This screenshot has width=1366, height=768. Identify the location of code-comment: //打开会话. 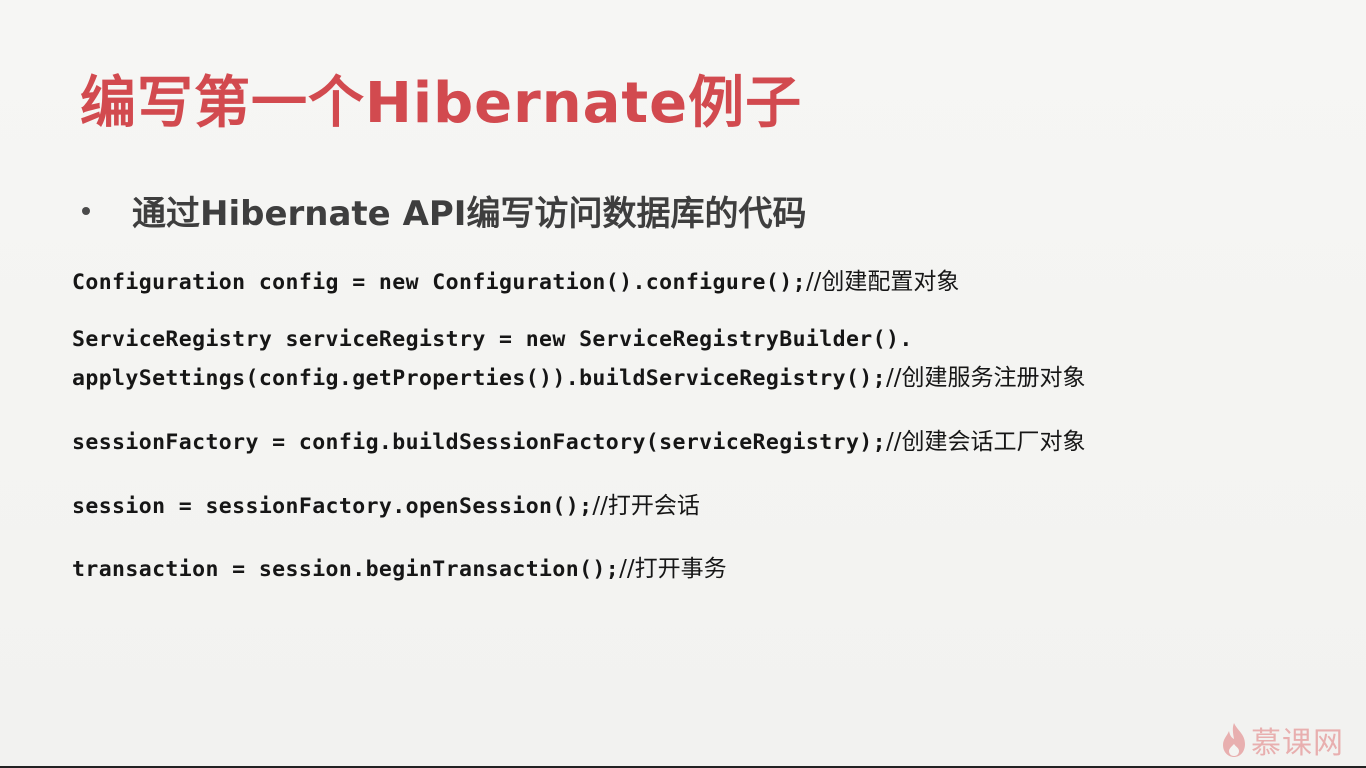
(646, 506).